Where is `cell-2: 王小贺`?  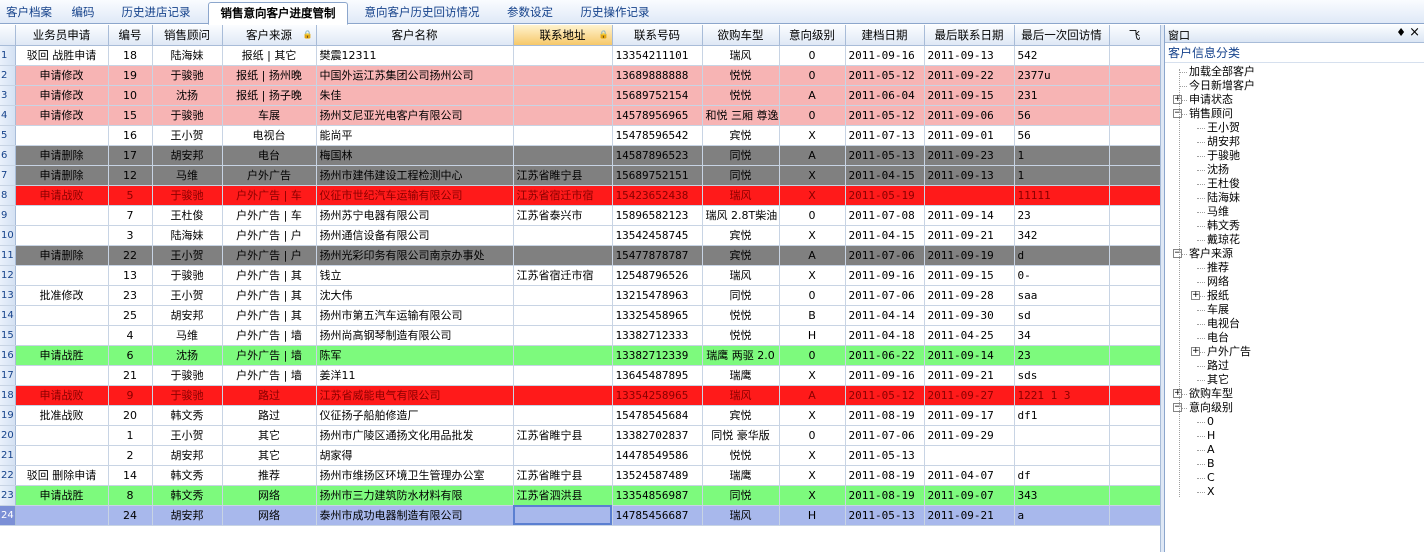 cell-2: 王小贺 is located at coordinates (187, 135).